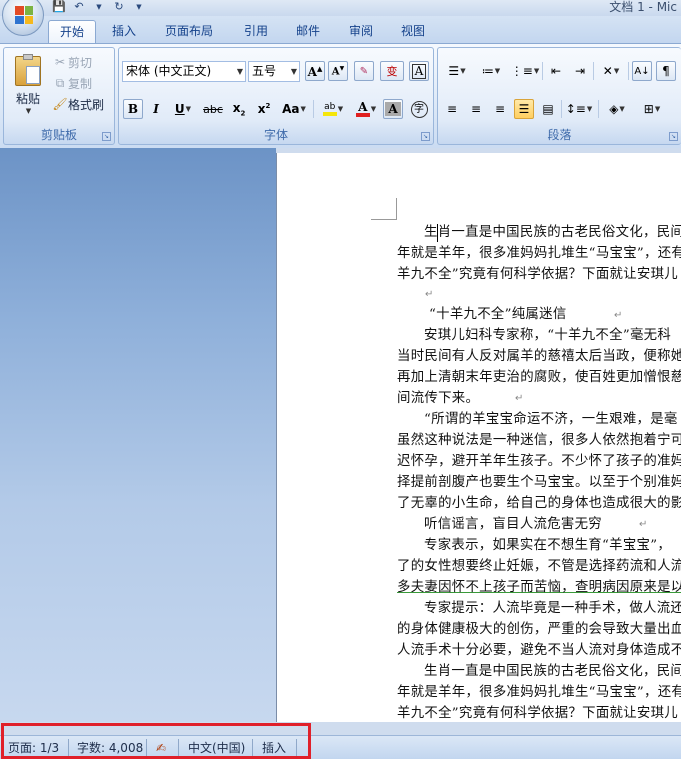 The image size is (681, 759). I want to click on tab-insert: 插入, so click(124, 31).